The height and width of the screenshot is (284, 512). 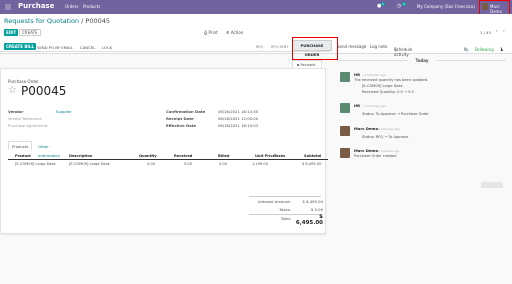 What do you see at coordinates (238, 118) in the screenshot?
I see `receipt-date-value: 08/16/2021 12:00:00` at bounding box center [238, 118].